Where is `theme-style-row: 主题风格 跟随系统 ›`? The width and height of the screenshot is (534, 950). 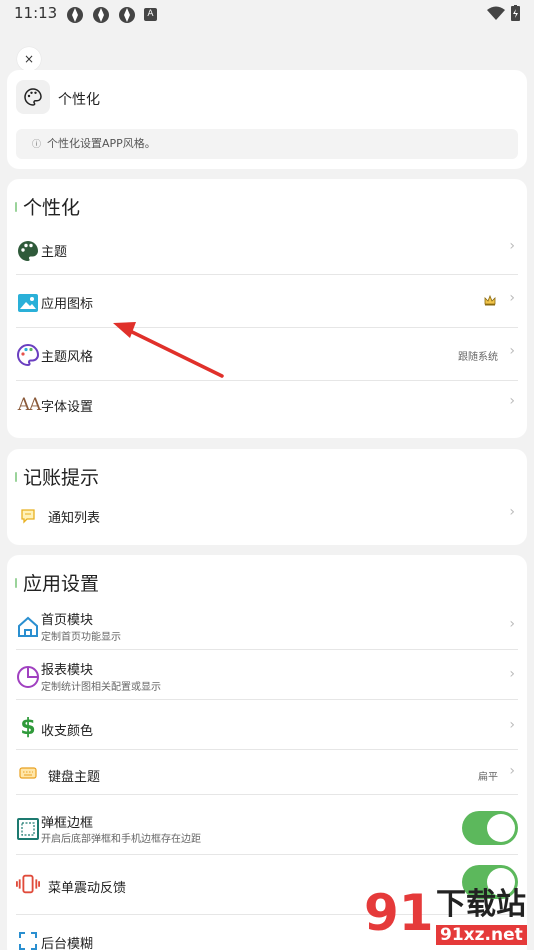
theme-style-row: 主题风格 跟随系统 › is located at coordinates (267, 354).